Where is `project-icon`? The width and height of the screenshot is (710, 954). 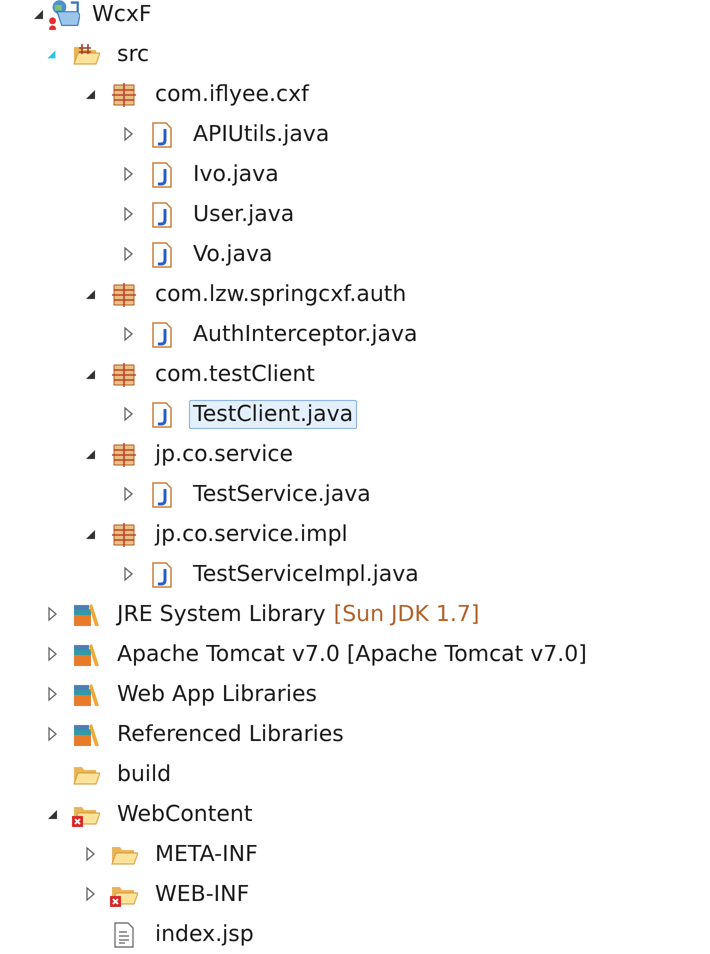 project-icon is located at coordinates (64, 15).